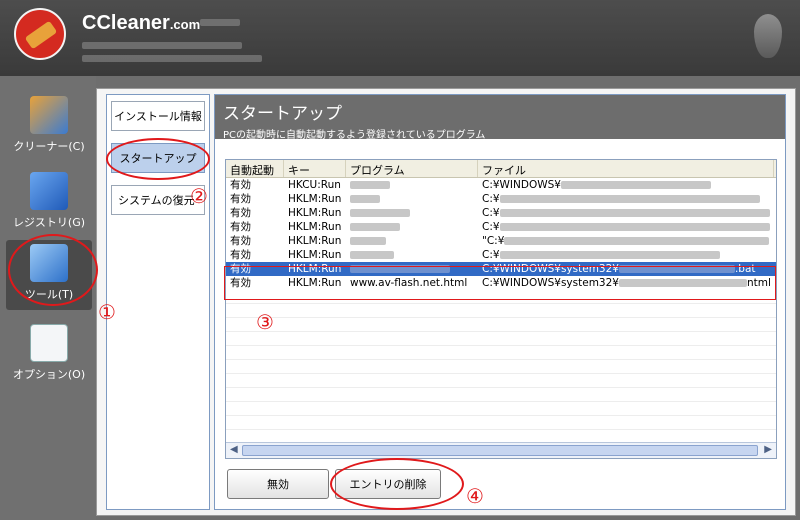 The image size is (800, 520). I want to click on horizontal-scrollbar: ◀ ▶, so click(501, 450).